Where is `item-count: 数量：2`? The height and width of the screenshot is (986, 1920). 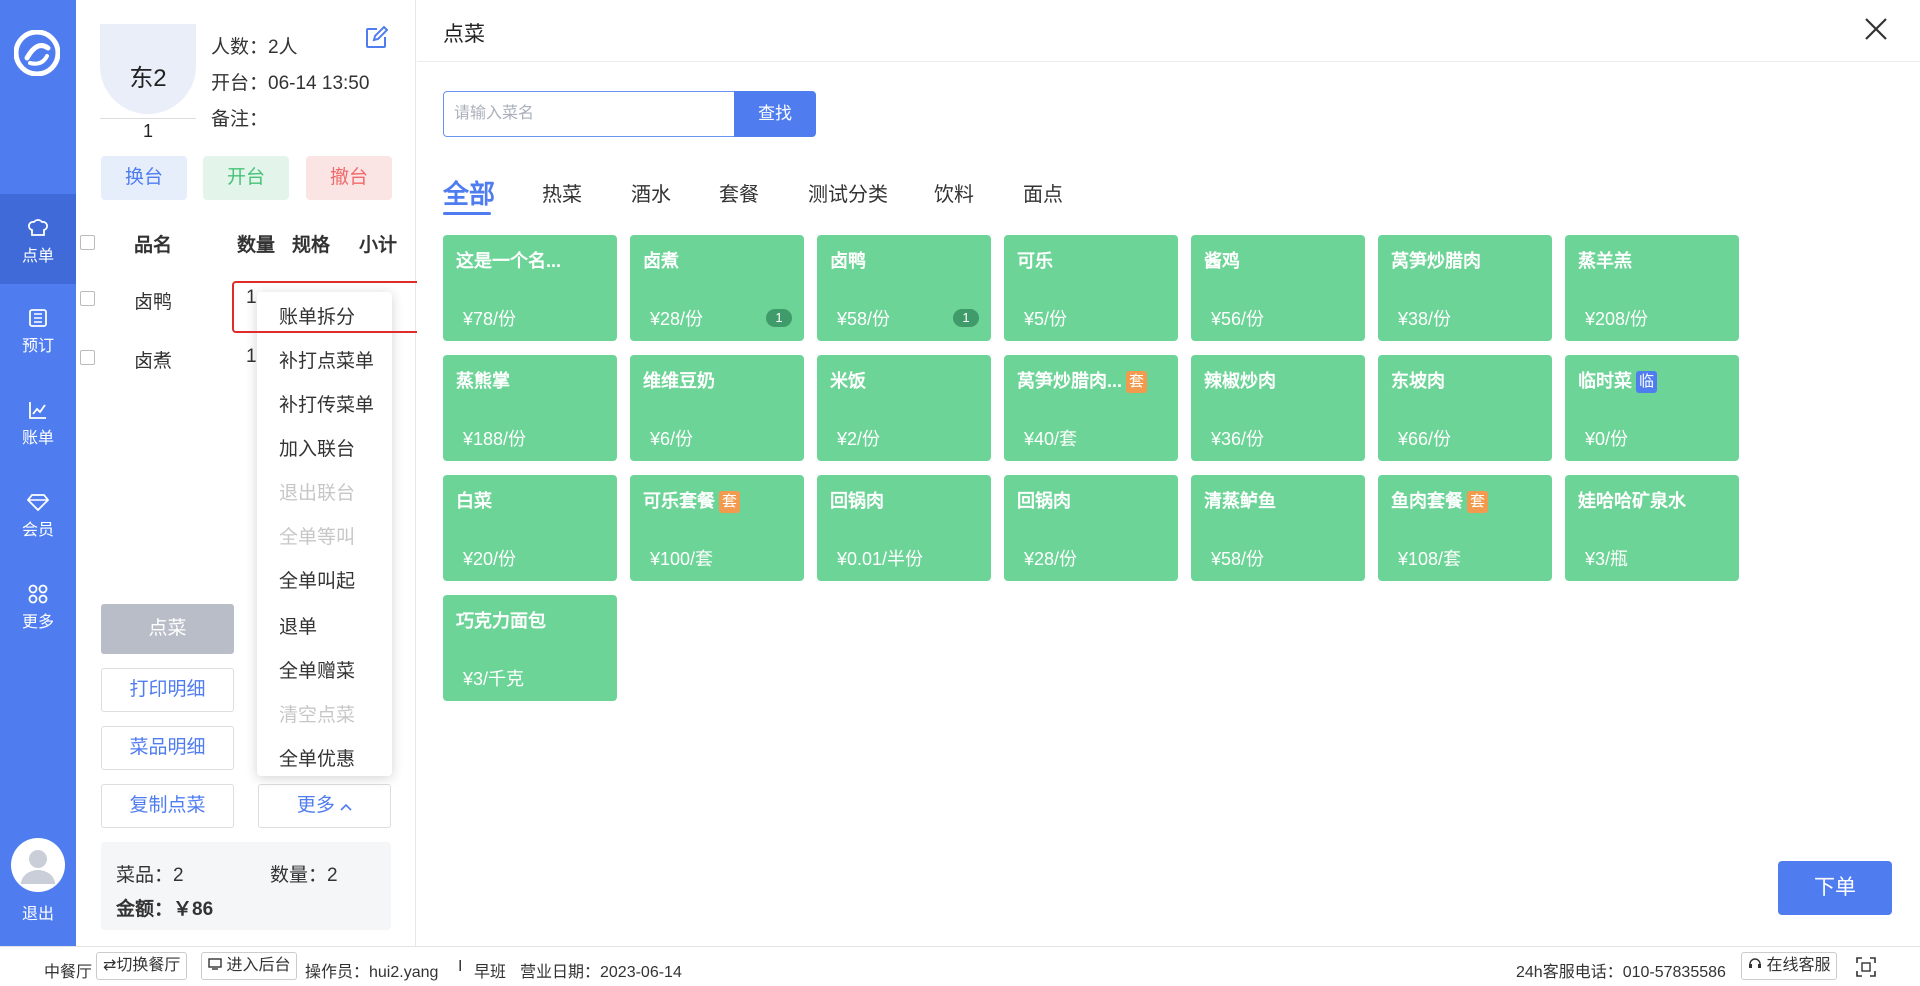
item-count: 数量：2 is located at coordinates (304, 875).